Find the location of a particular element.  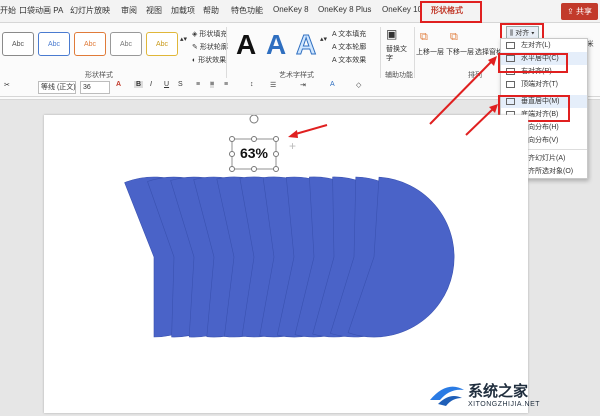

tab-help: 帮助 is located at coordinates (211, 10).